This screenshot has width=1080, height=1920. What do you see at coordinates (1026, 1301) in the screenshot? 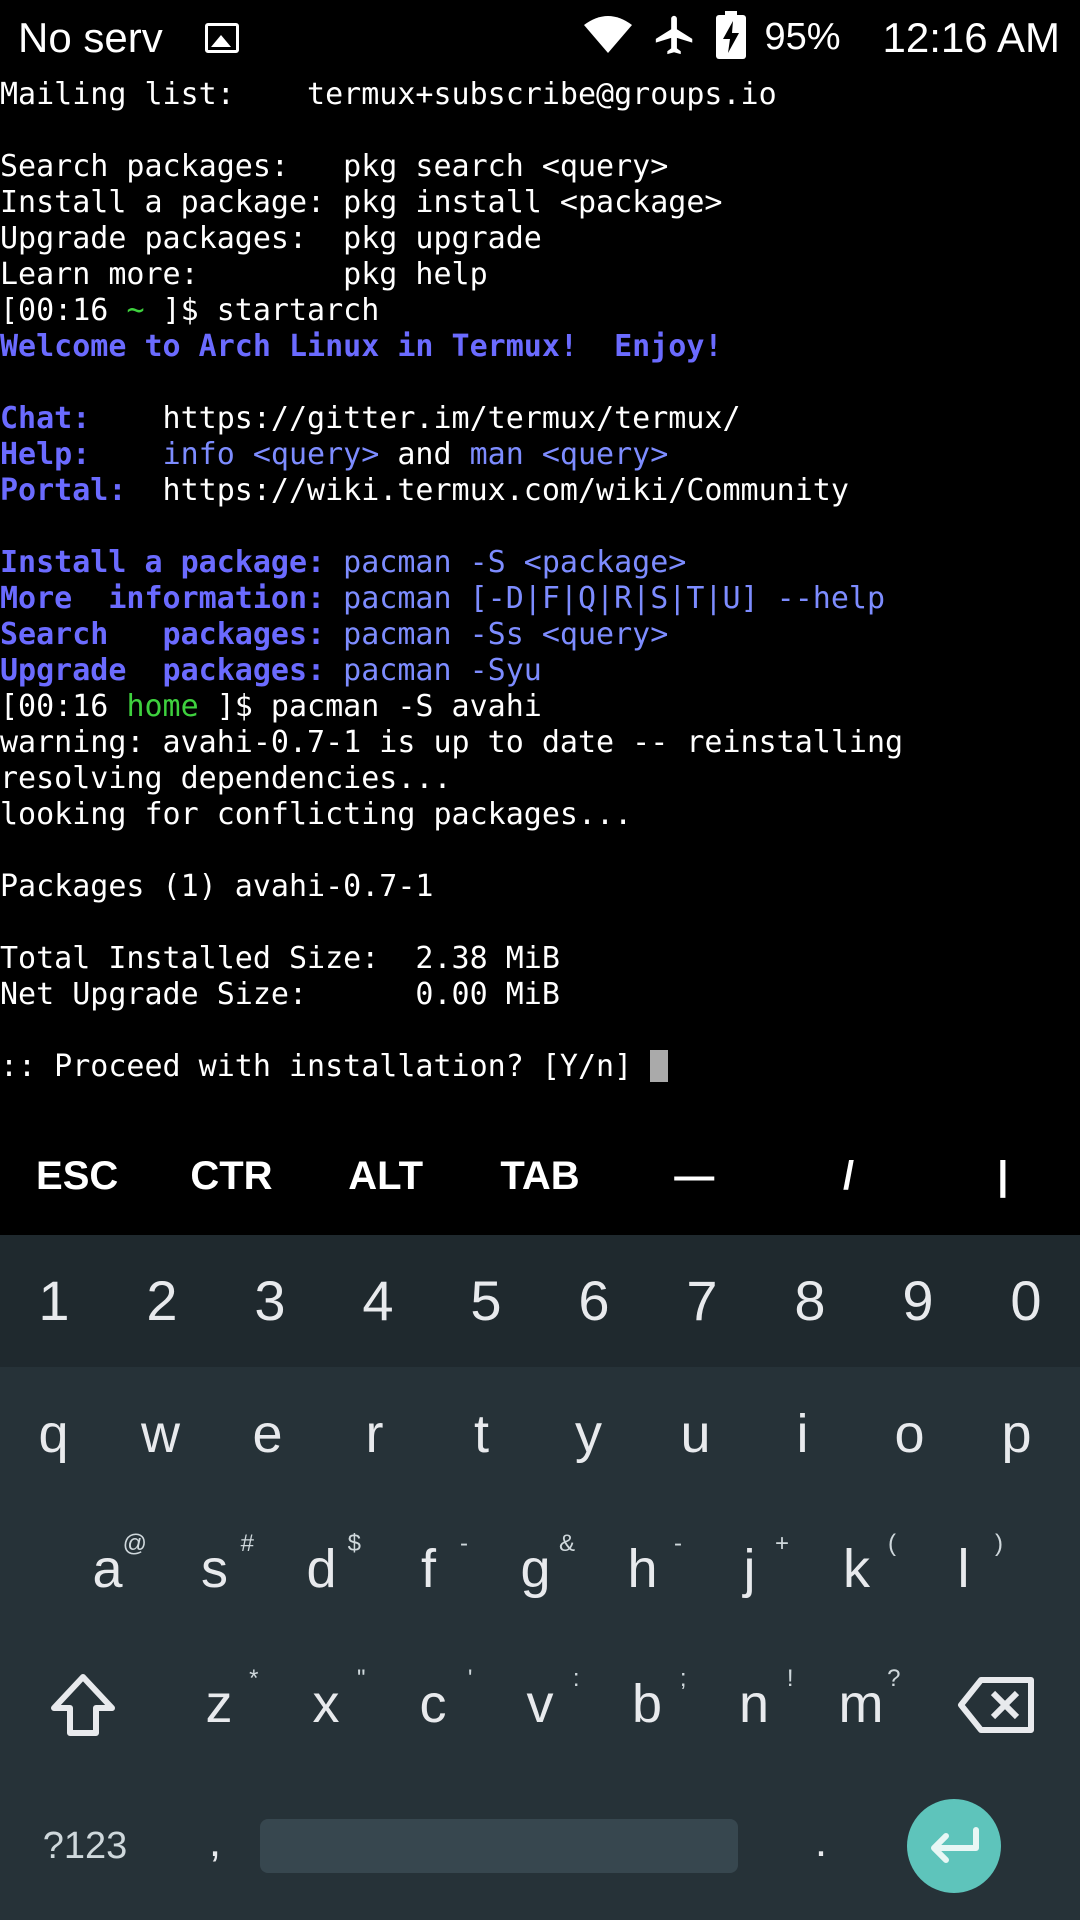
I see `key-0: 0` at bounding box center [1026, 1301].